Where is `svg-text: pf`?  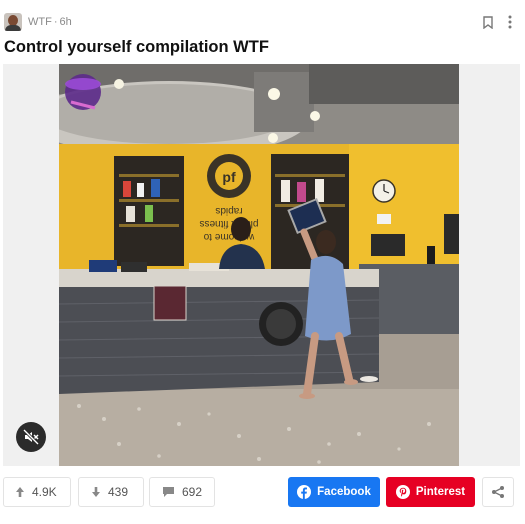 svg-text: pf is located at coordinates (229, 177).